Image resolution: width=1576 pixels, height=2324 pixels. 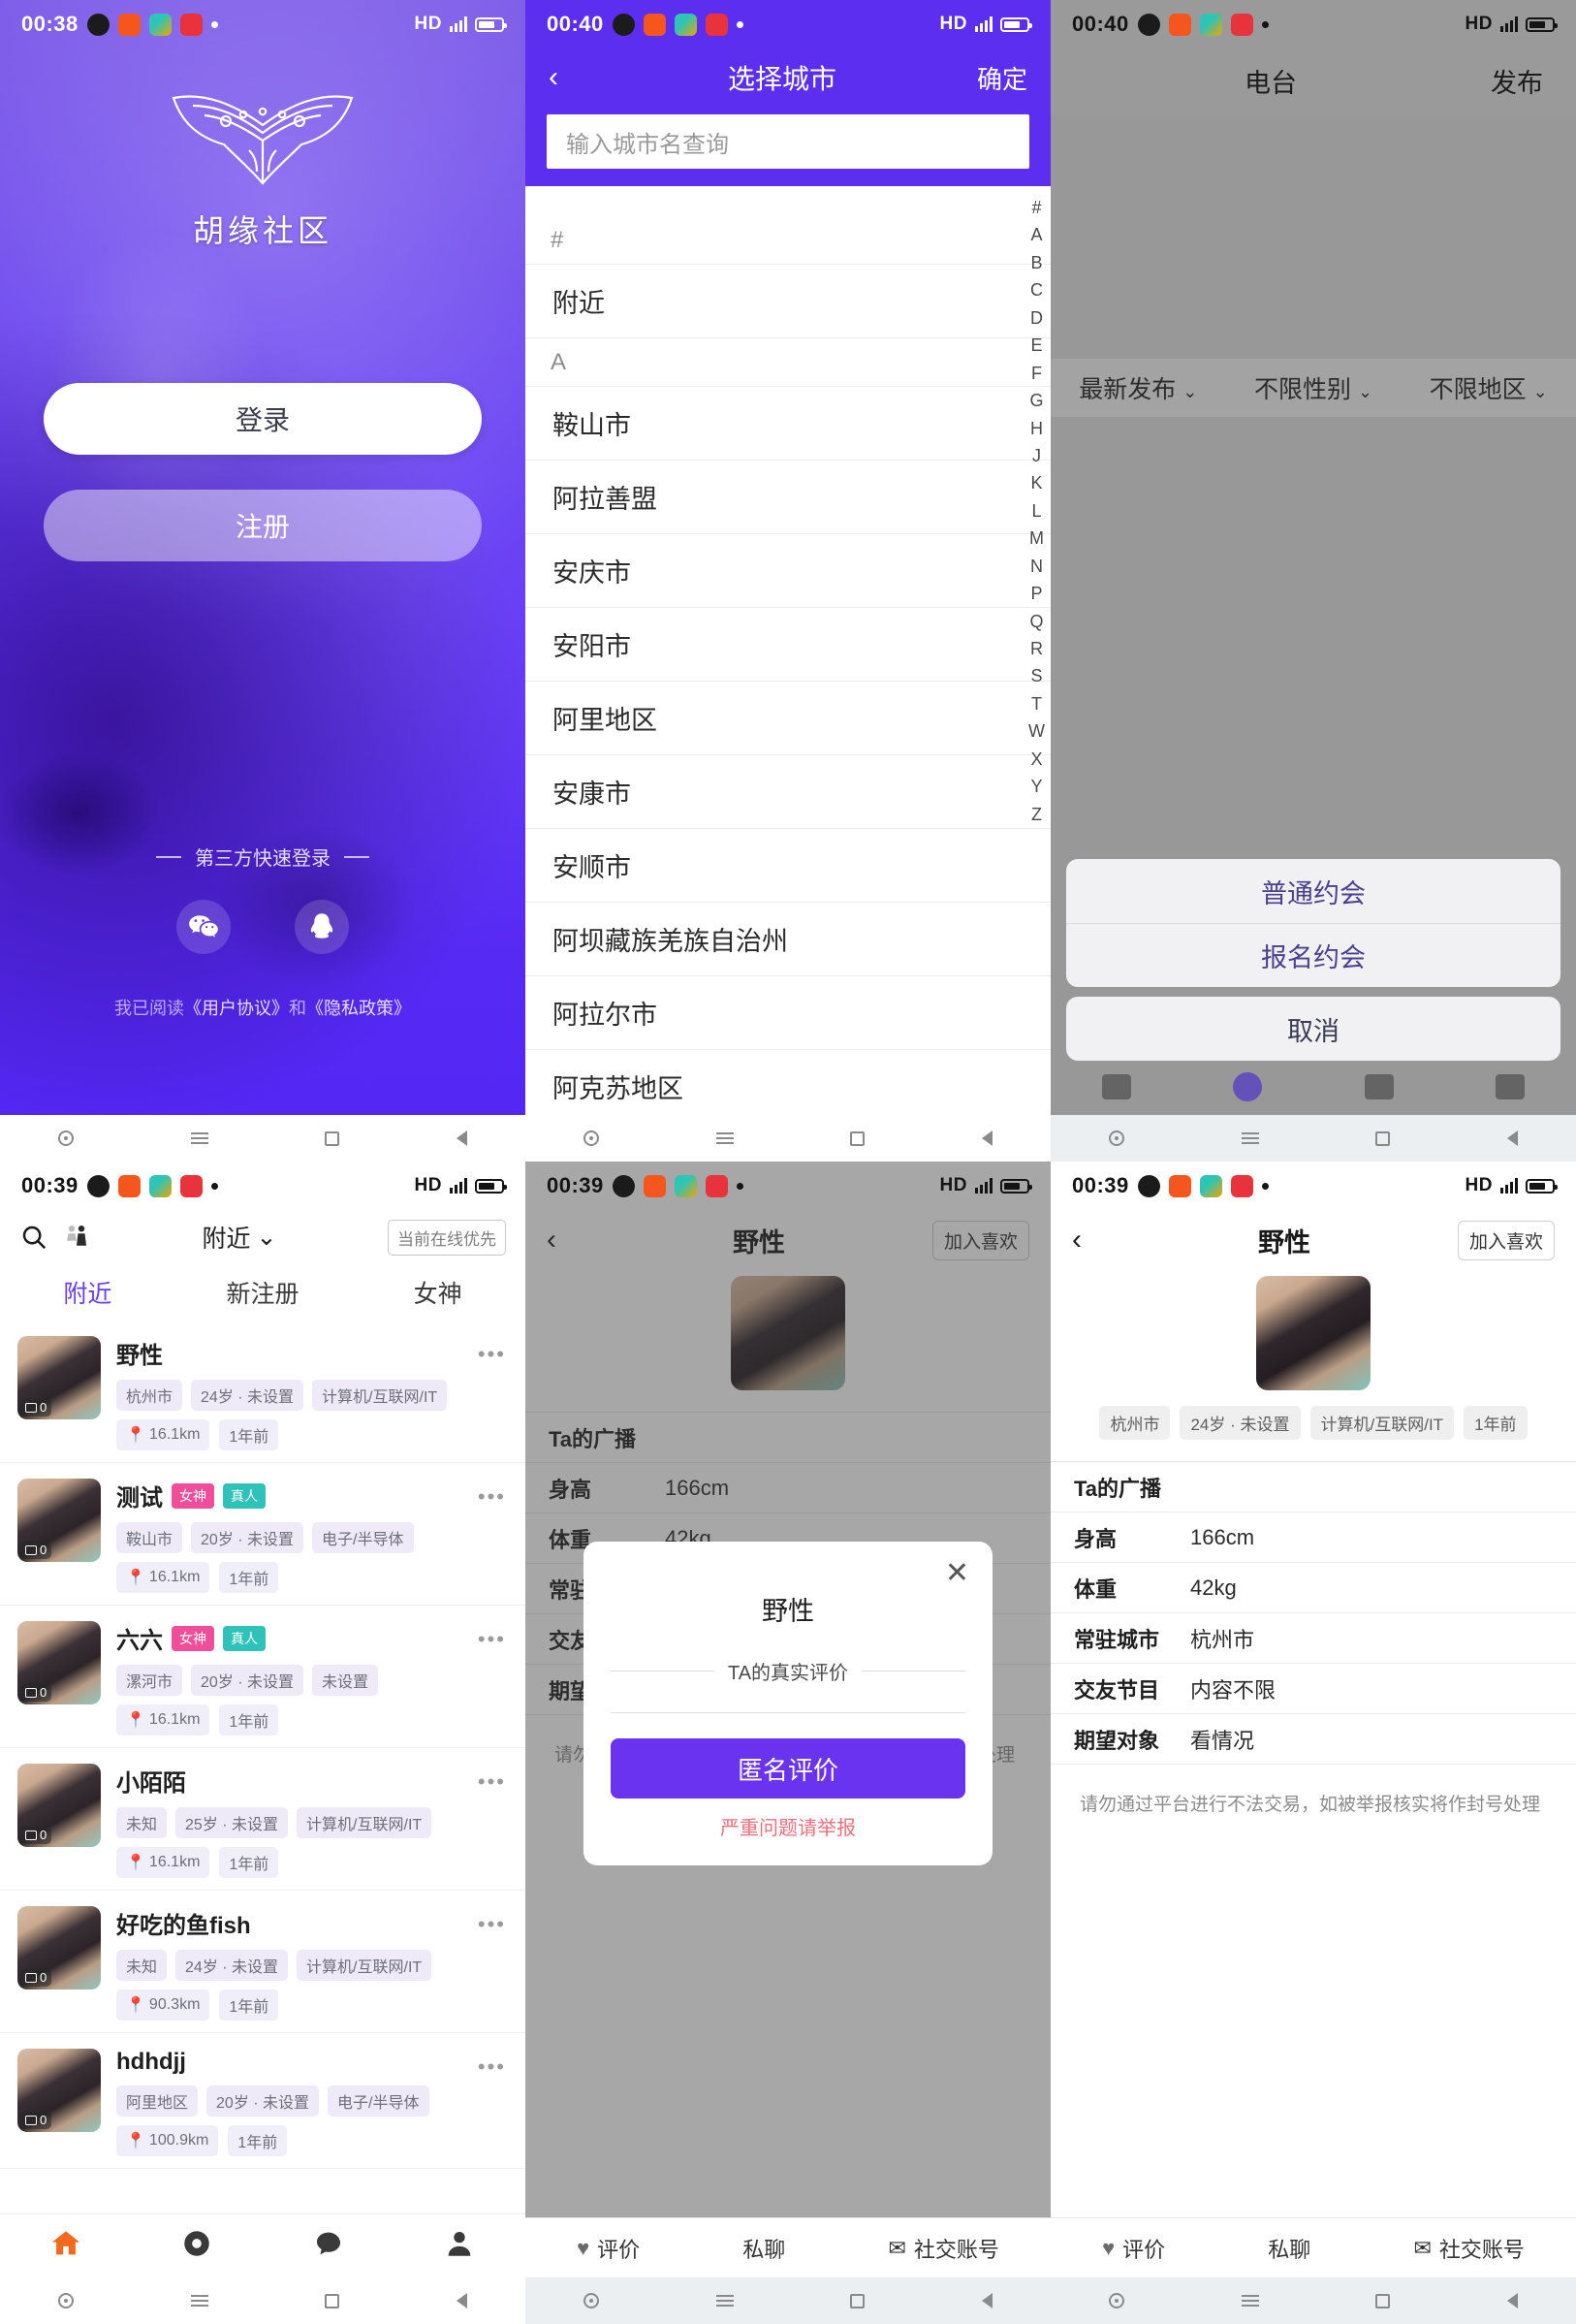 I want to click on alpha-letter: L, so click(x=1036, y=511).